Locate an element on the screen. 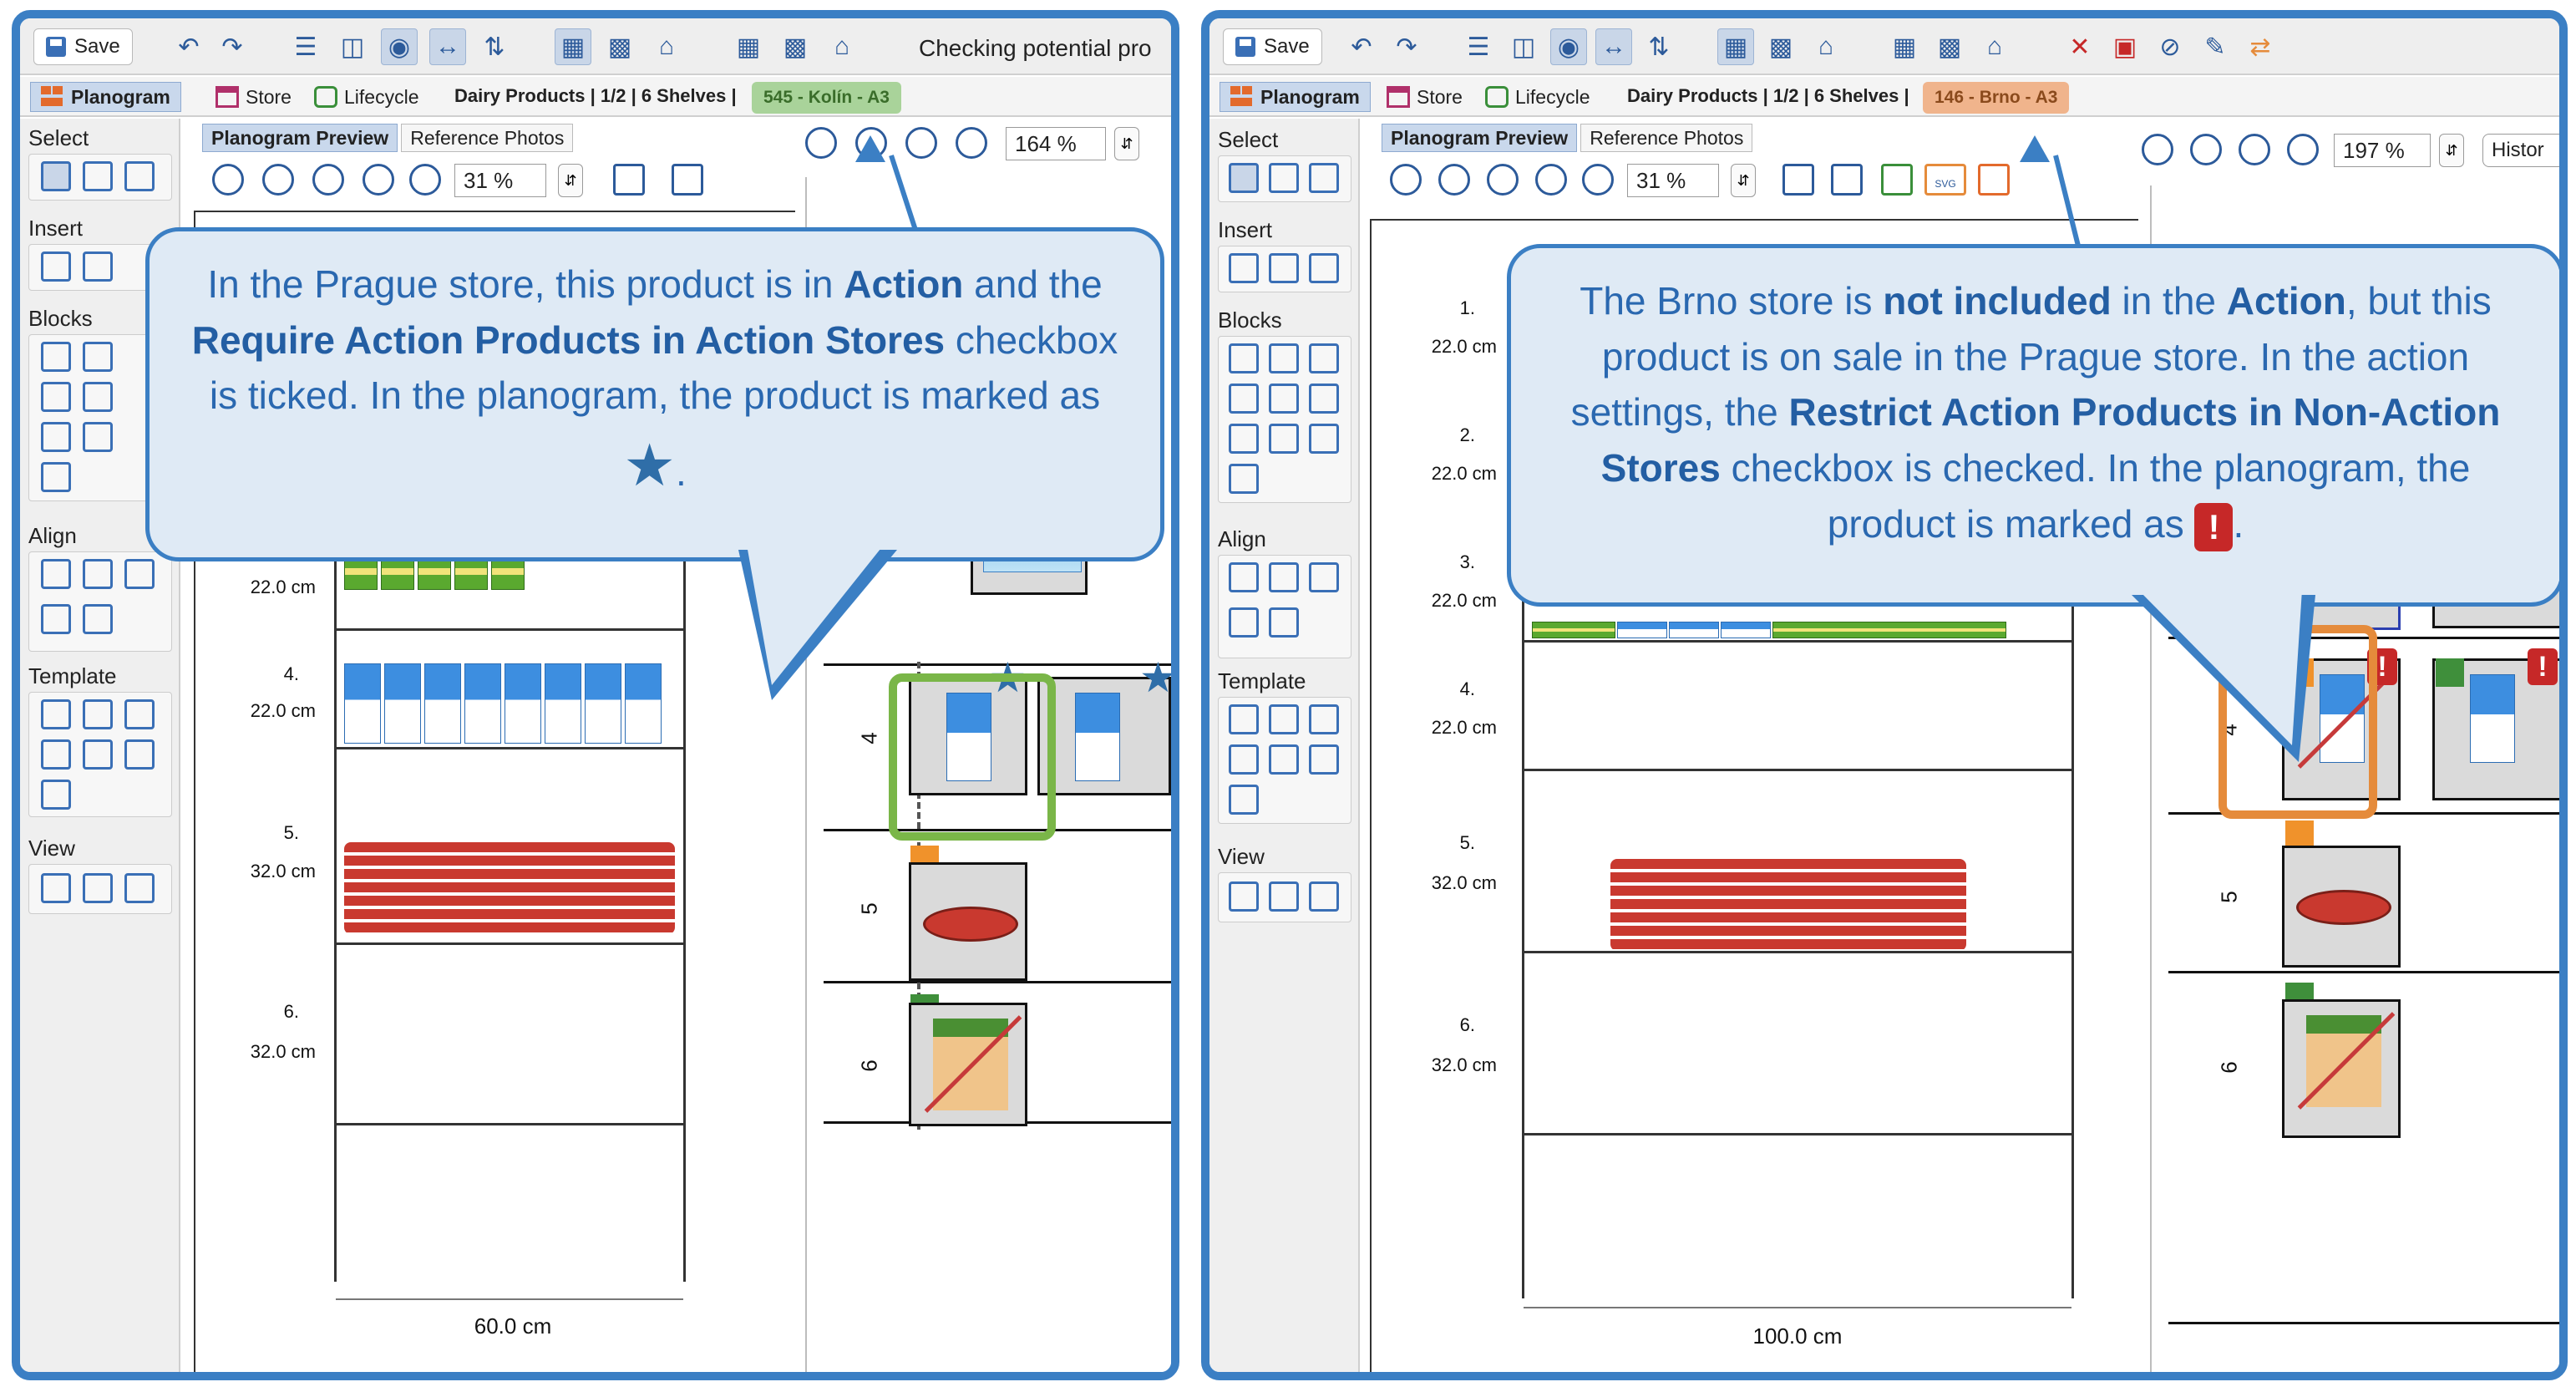 This screenshot has height=1392, width=2576. block-3d-icon is located at coordinates (1324, 358).